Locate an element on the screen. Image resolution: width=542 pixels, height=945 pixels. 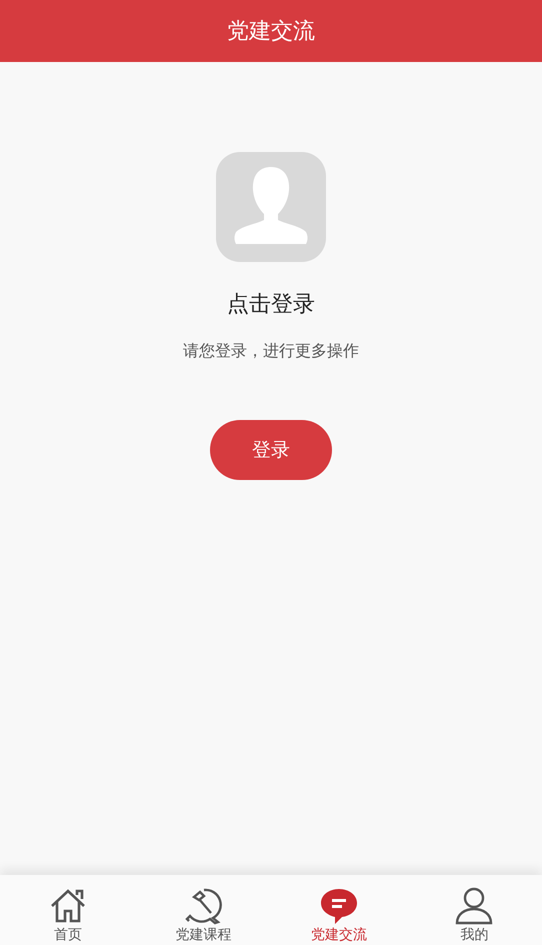
tab: 党建课程 is located at coordinates (203, 910).